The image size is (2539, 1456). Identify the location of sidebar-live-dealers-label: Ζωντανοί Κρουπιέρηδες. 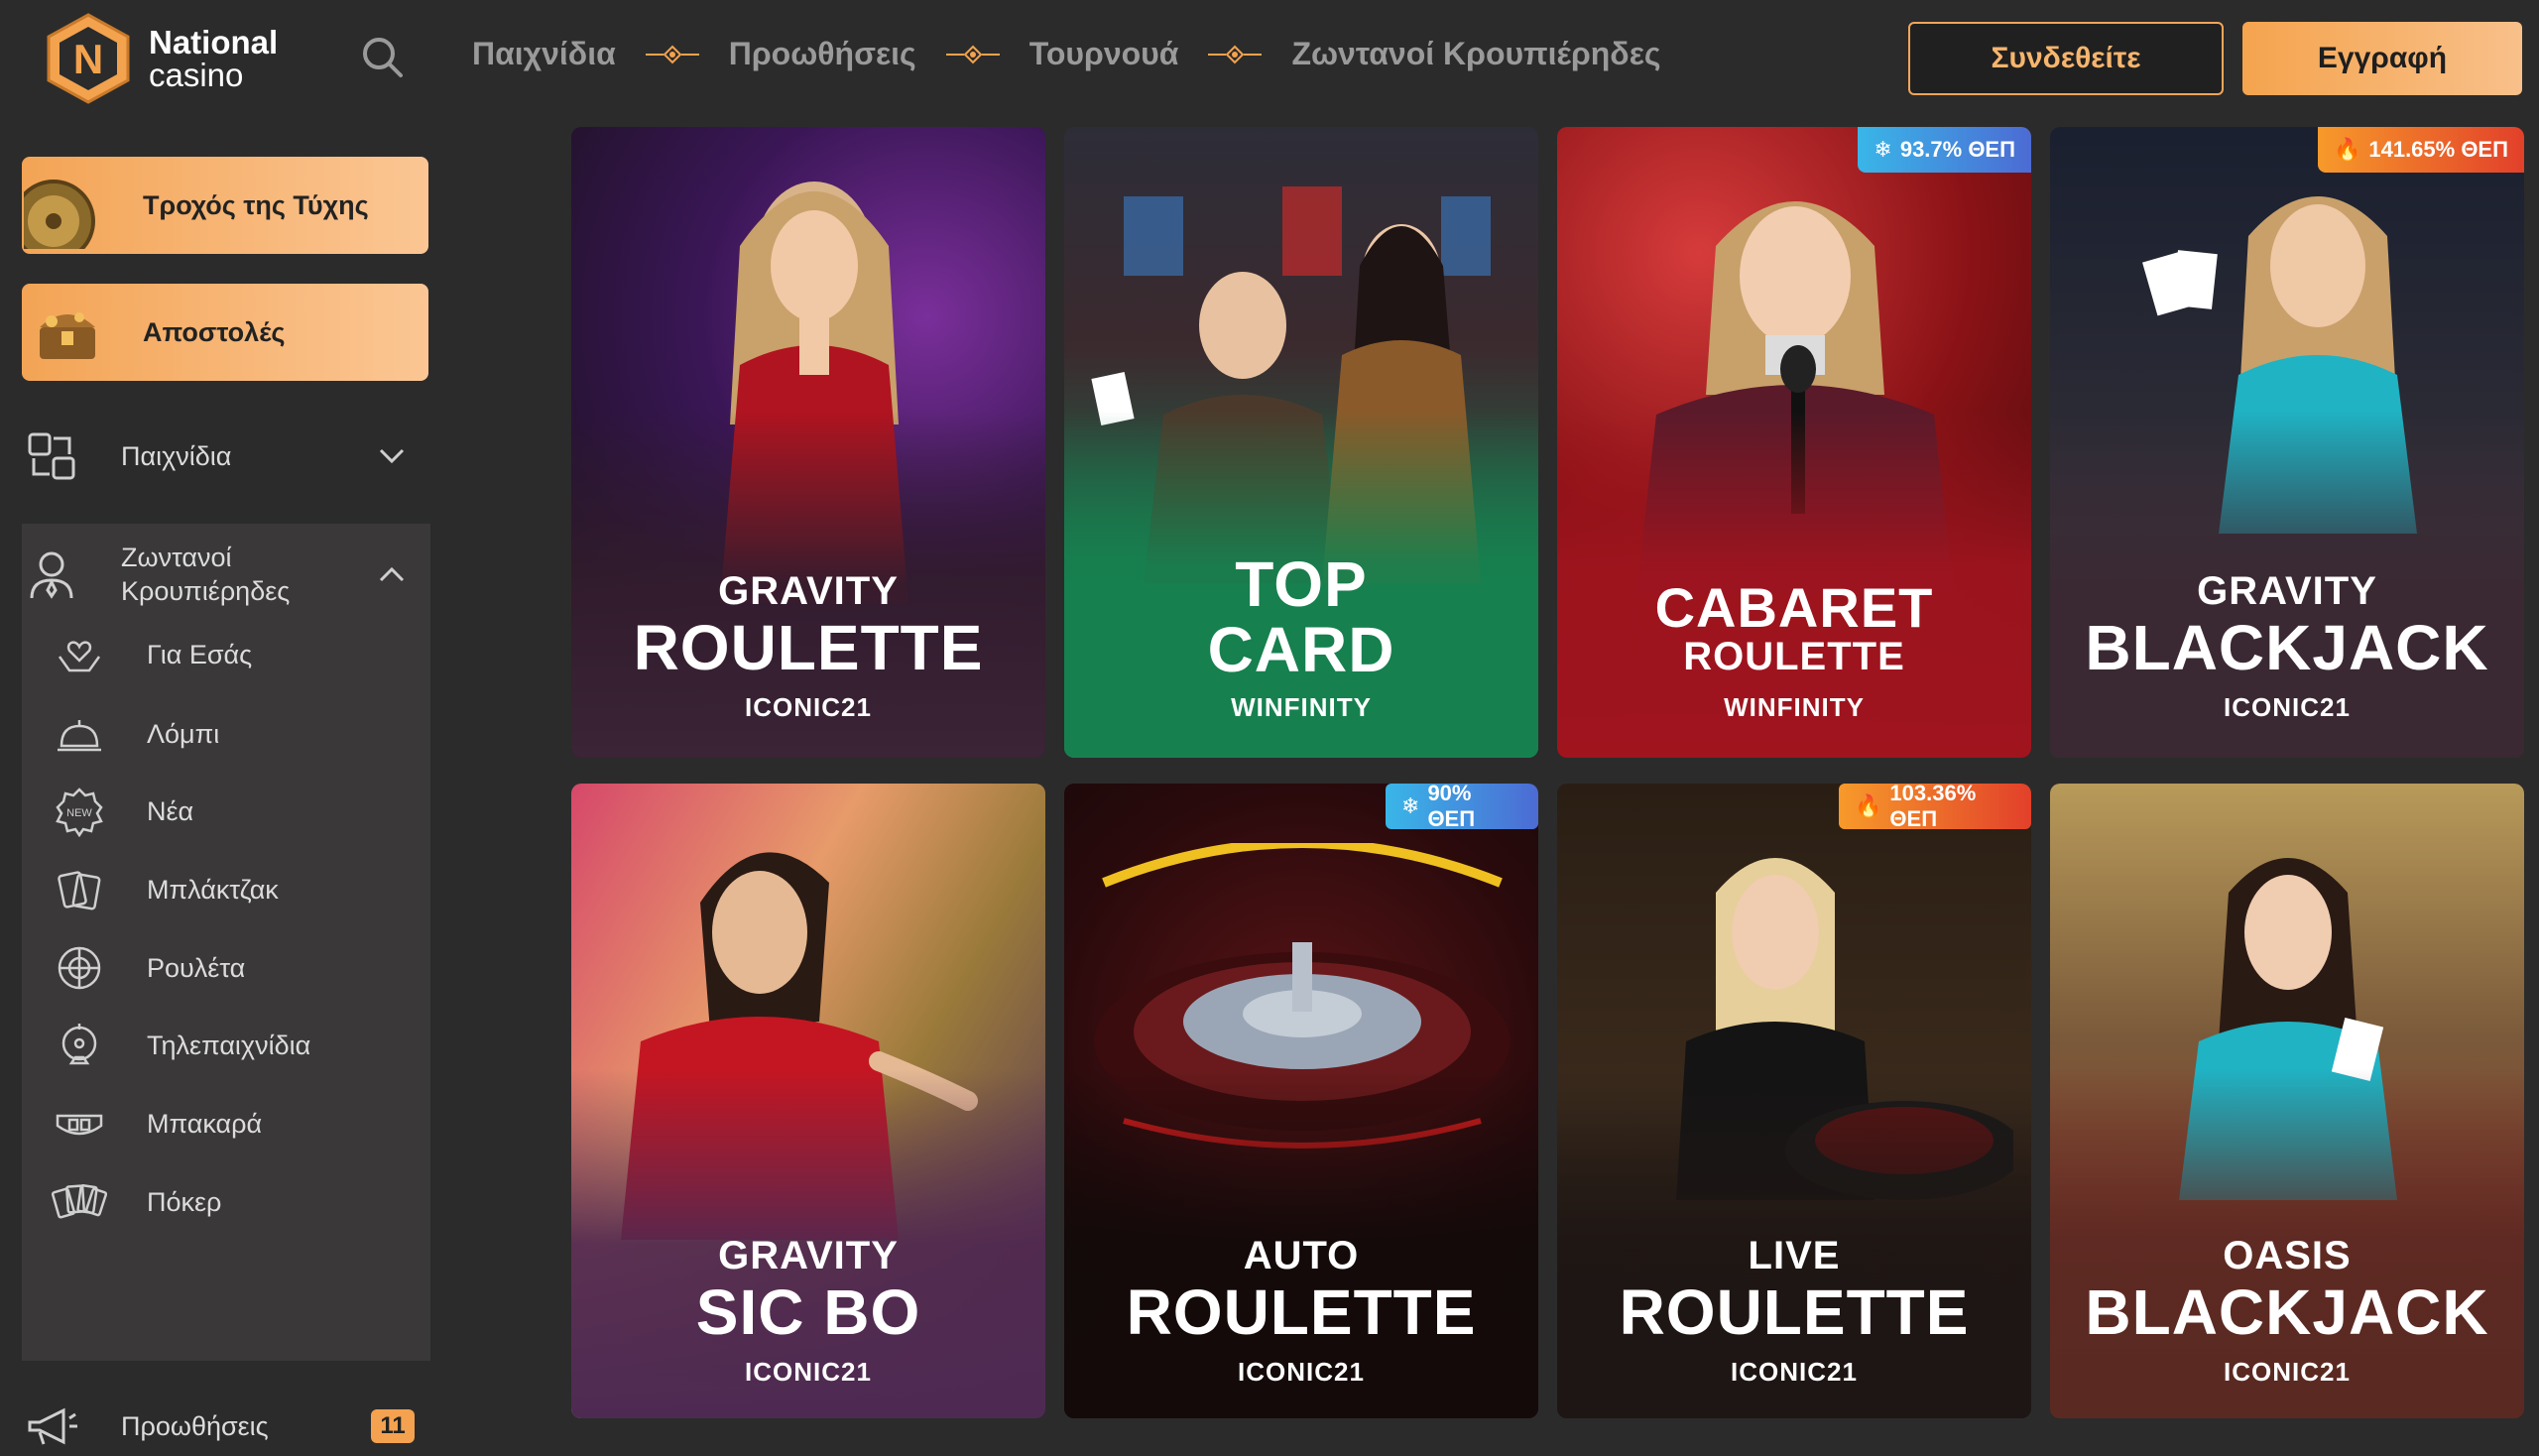
(205, 574).